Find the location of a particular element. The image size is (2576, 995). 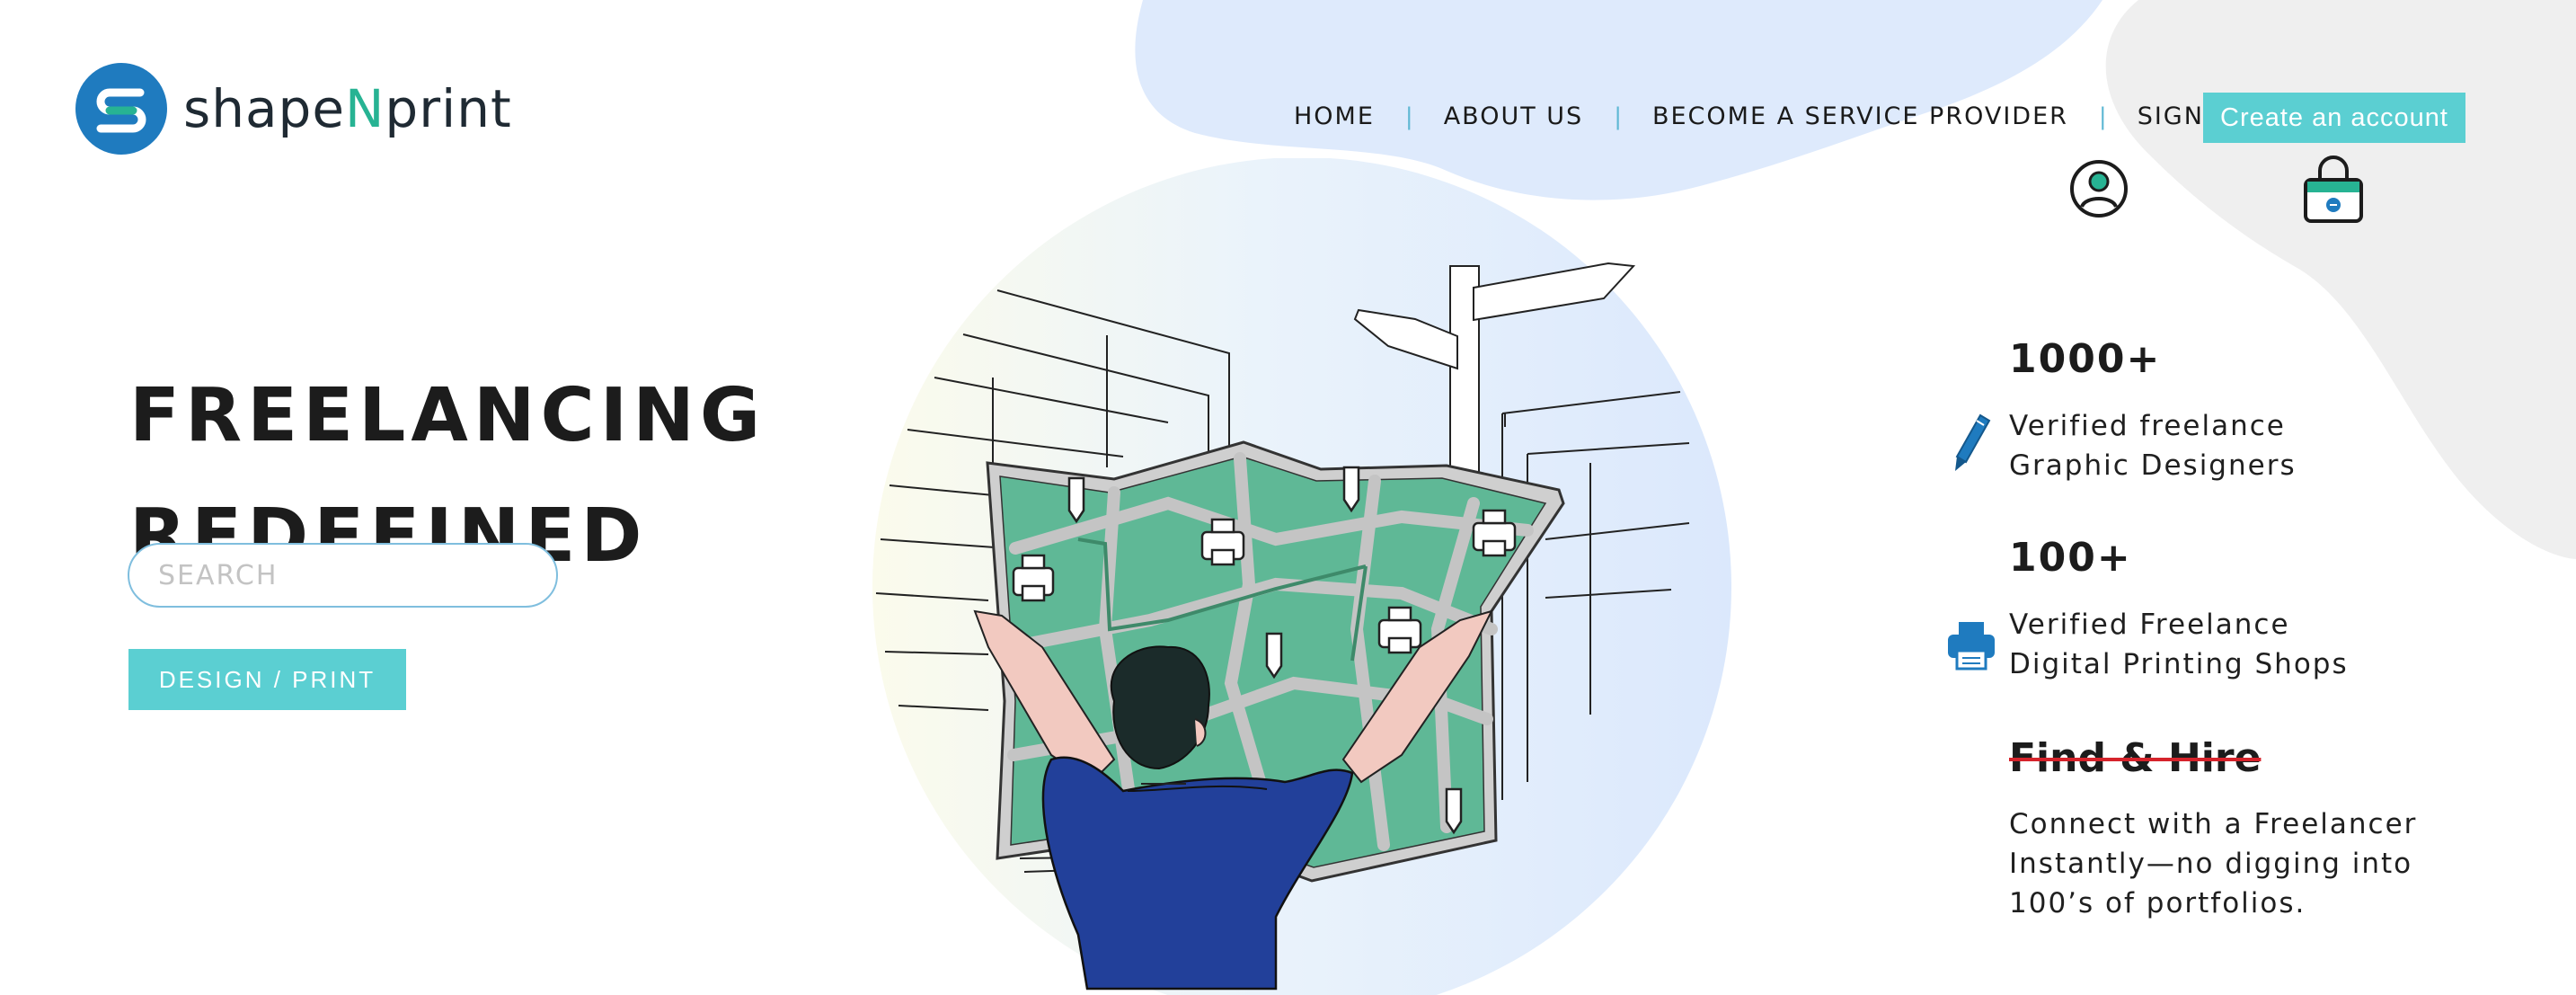

stat-designers-line: Graphic Designers is located at coordinates (2153, 465).